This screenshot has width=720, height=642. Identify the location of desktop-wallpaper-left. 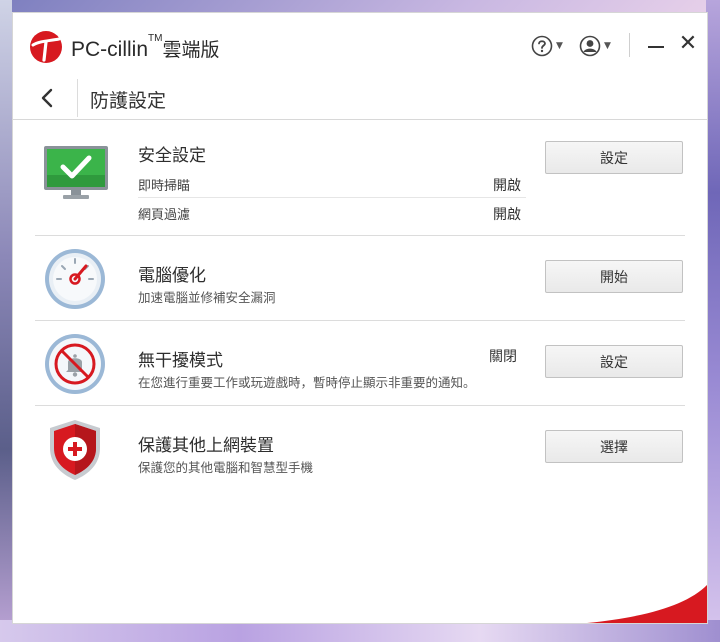
(6, 321).